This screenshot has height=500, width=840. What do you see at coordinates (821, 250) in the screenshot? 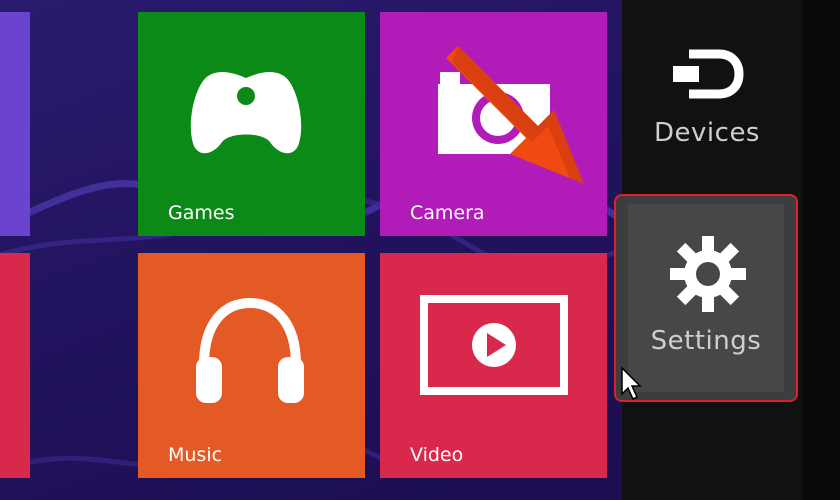
I see `charms-bar-edge` at bounding box center [821, 250].